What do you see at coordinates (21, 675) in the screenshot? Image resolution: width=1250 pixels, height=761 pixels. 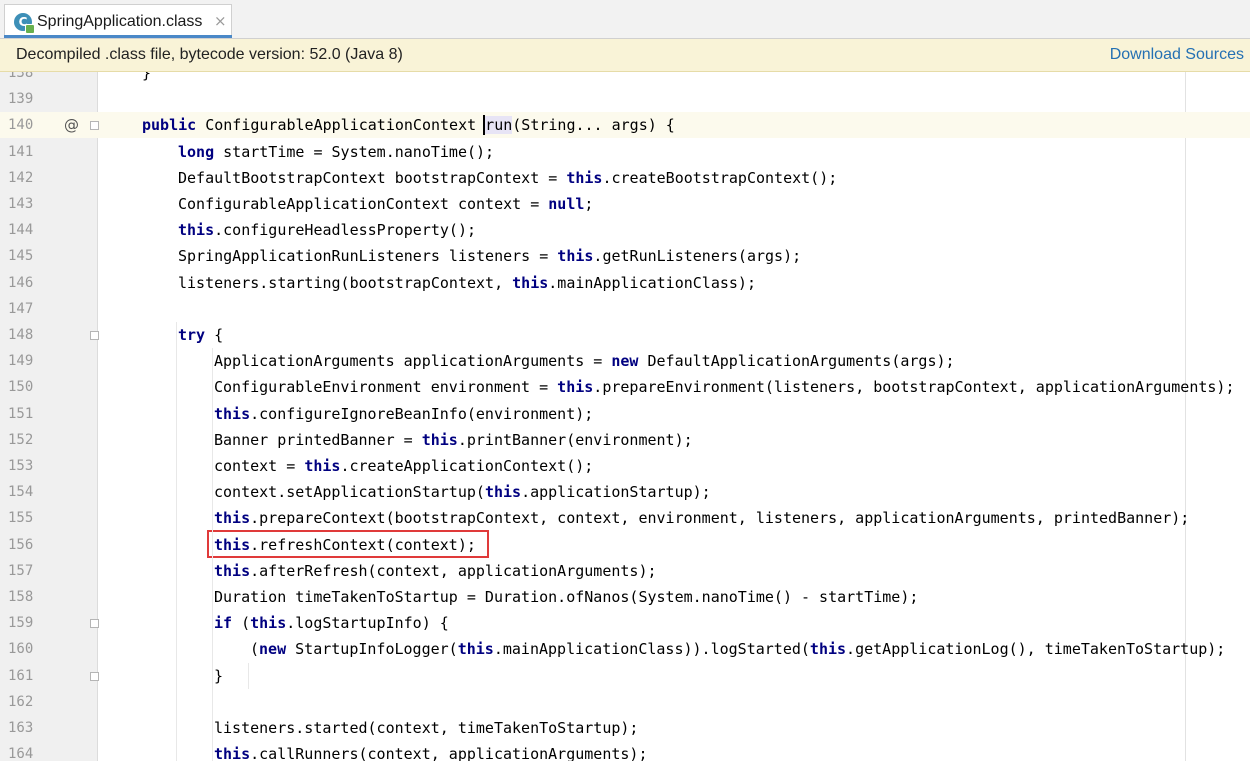 I see `line-number: 161` at bounding box center [21, 675].